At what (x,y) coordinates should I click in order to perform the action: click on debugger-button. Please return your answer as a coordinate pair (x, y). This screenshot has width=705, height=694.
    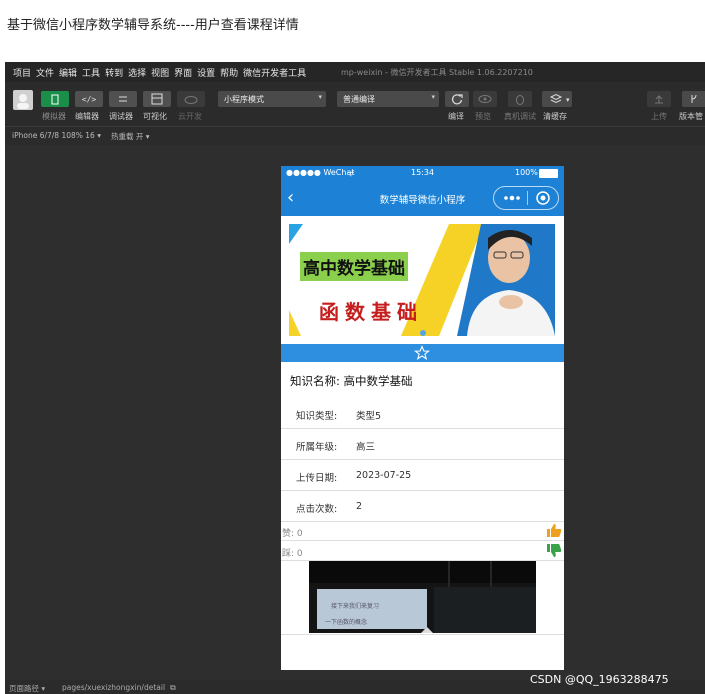
    Looking at the image, I should click on (123, 99).